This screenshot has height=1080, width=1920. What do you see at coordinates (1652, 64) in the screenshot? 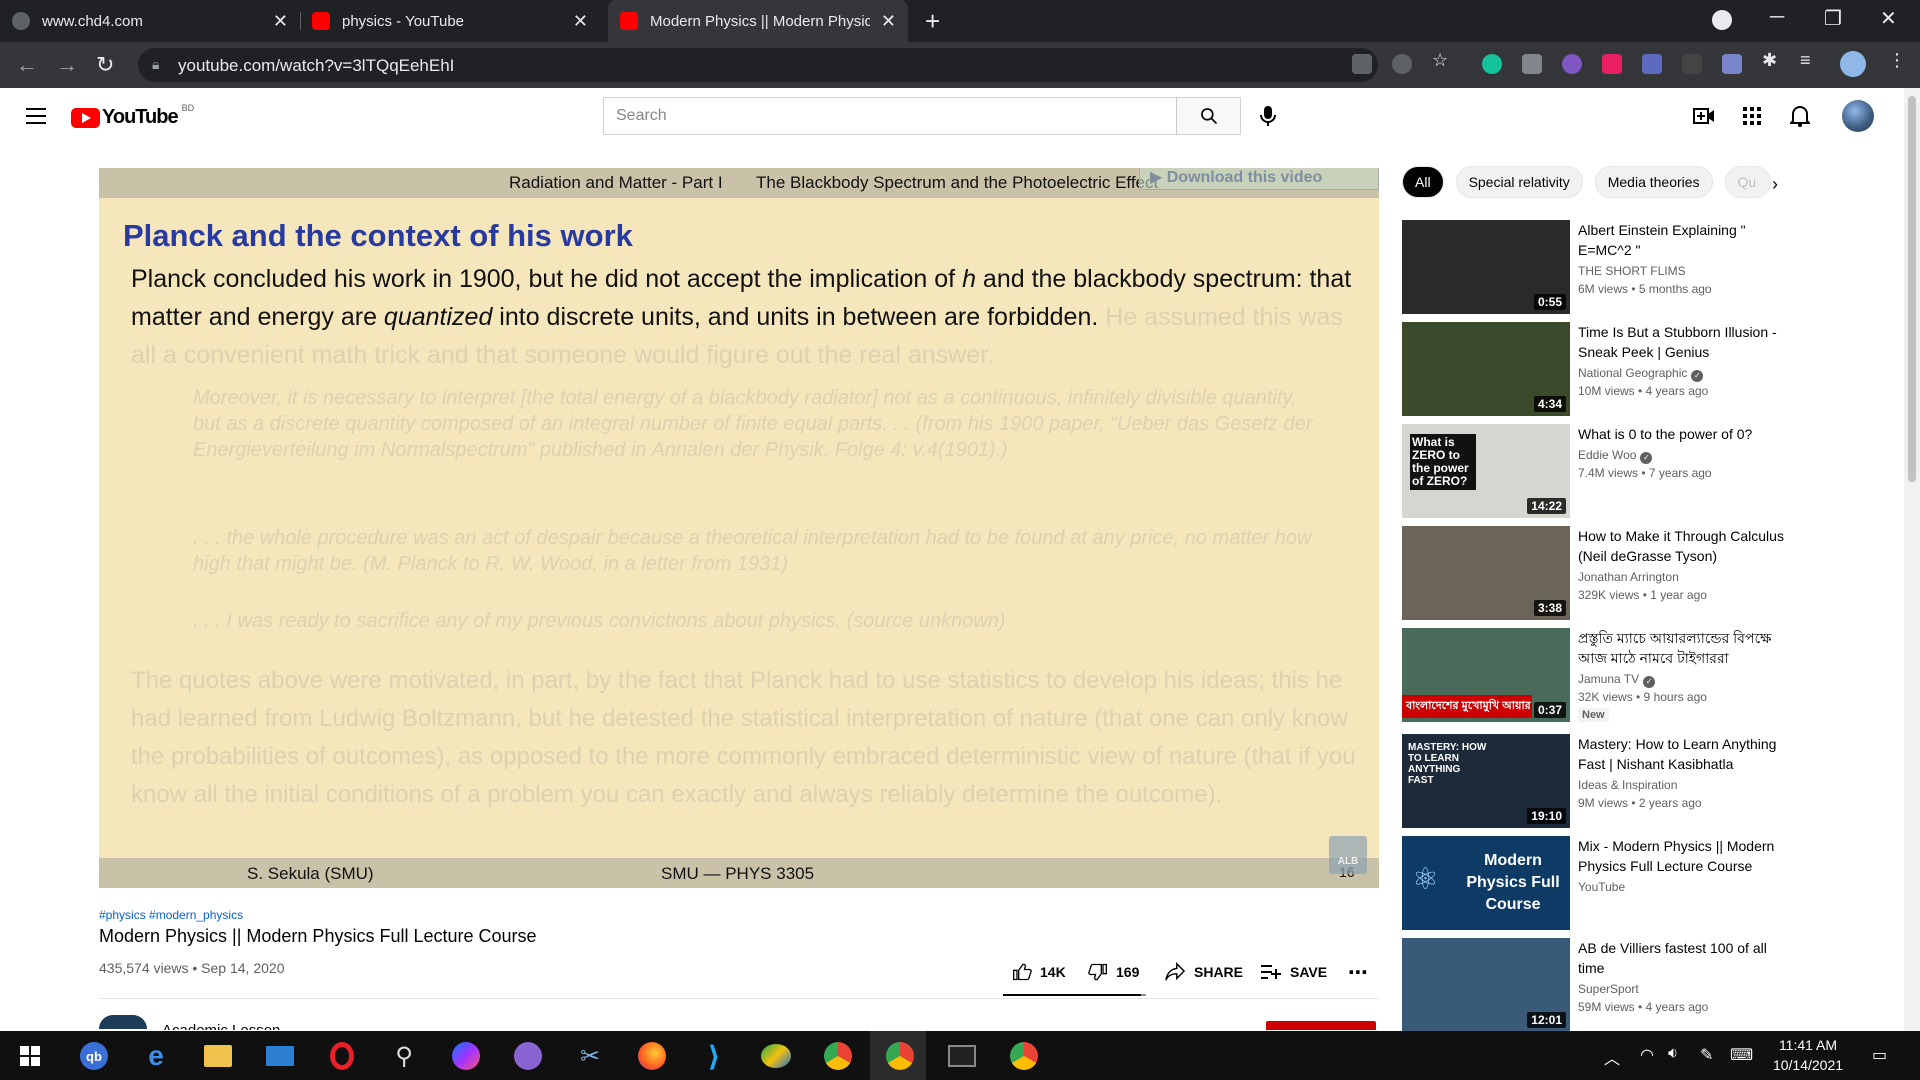
I see `download-extension-icon` at bounding box center [1652, 64].